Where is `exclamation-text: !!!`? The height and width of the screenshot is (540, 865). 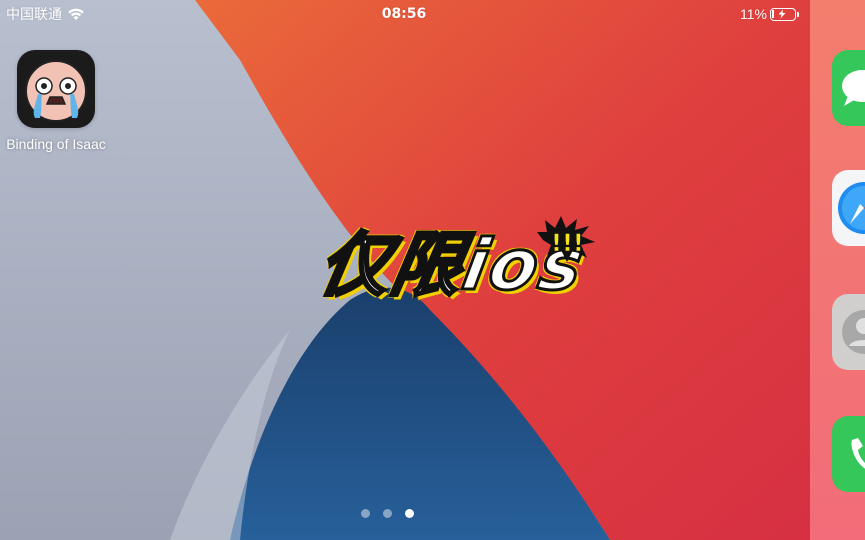
exclamation-text: !!! is located at coordinates (567, 243).